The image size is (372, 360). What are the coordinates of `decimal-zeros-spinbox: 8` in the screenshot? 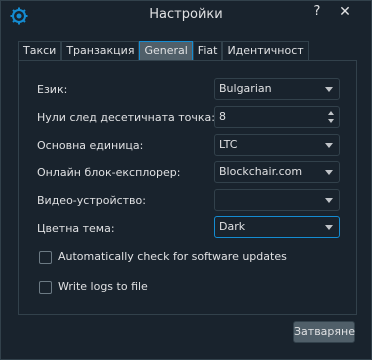 It's located at (277, 117).